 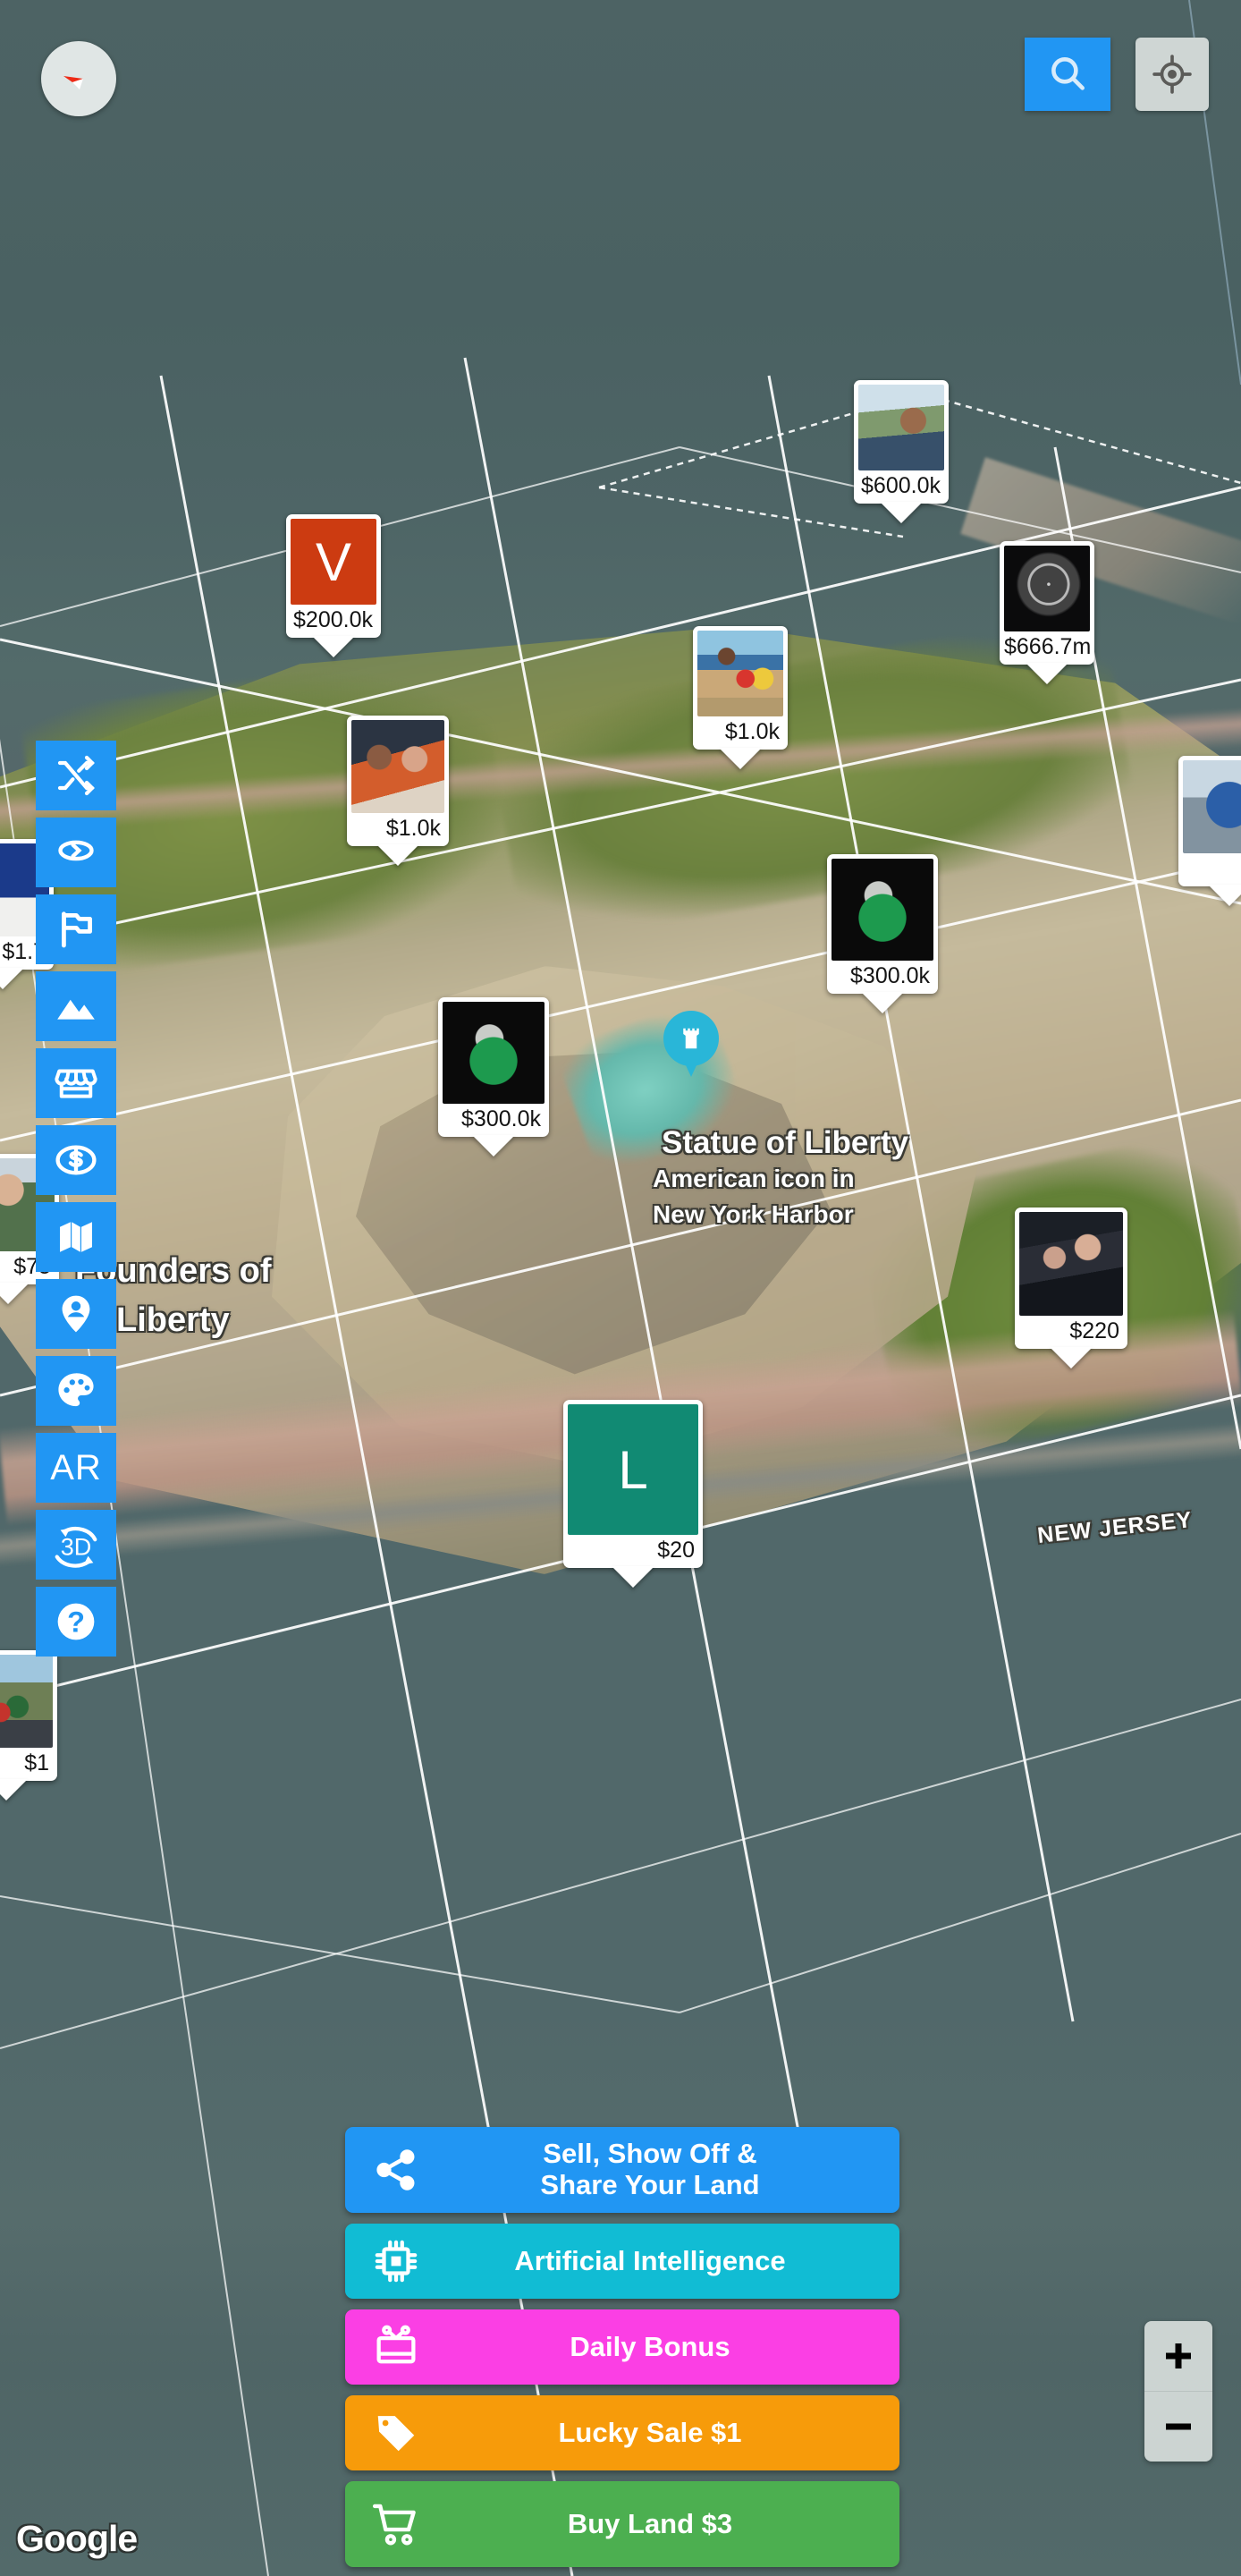 I want to click on store-button, so click(x=76, y=1083).